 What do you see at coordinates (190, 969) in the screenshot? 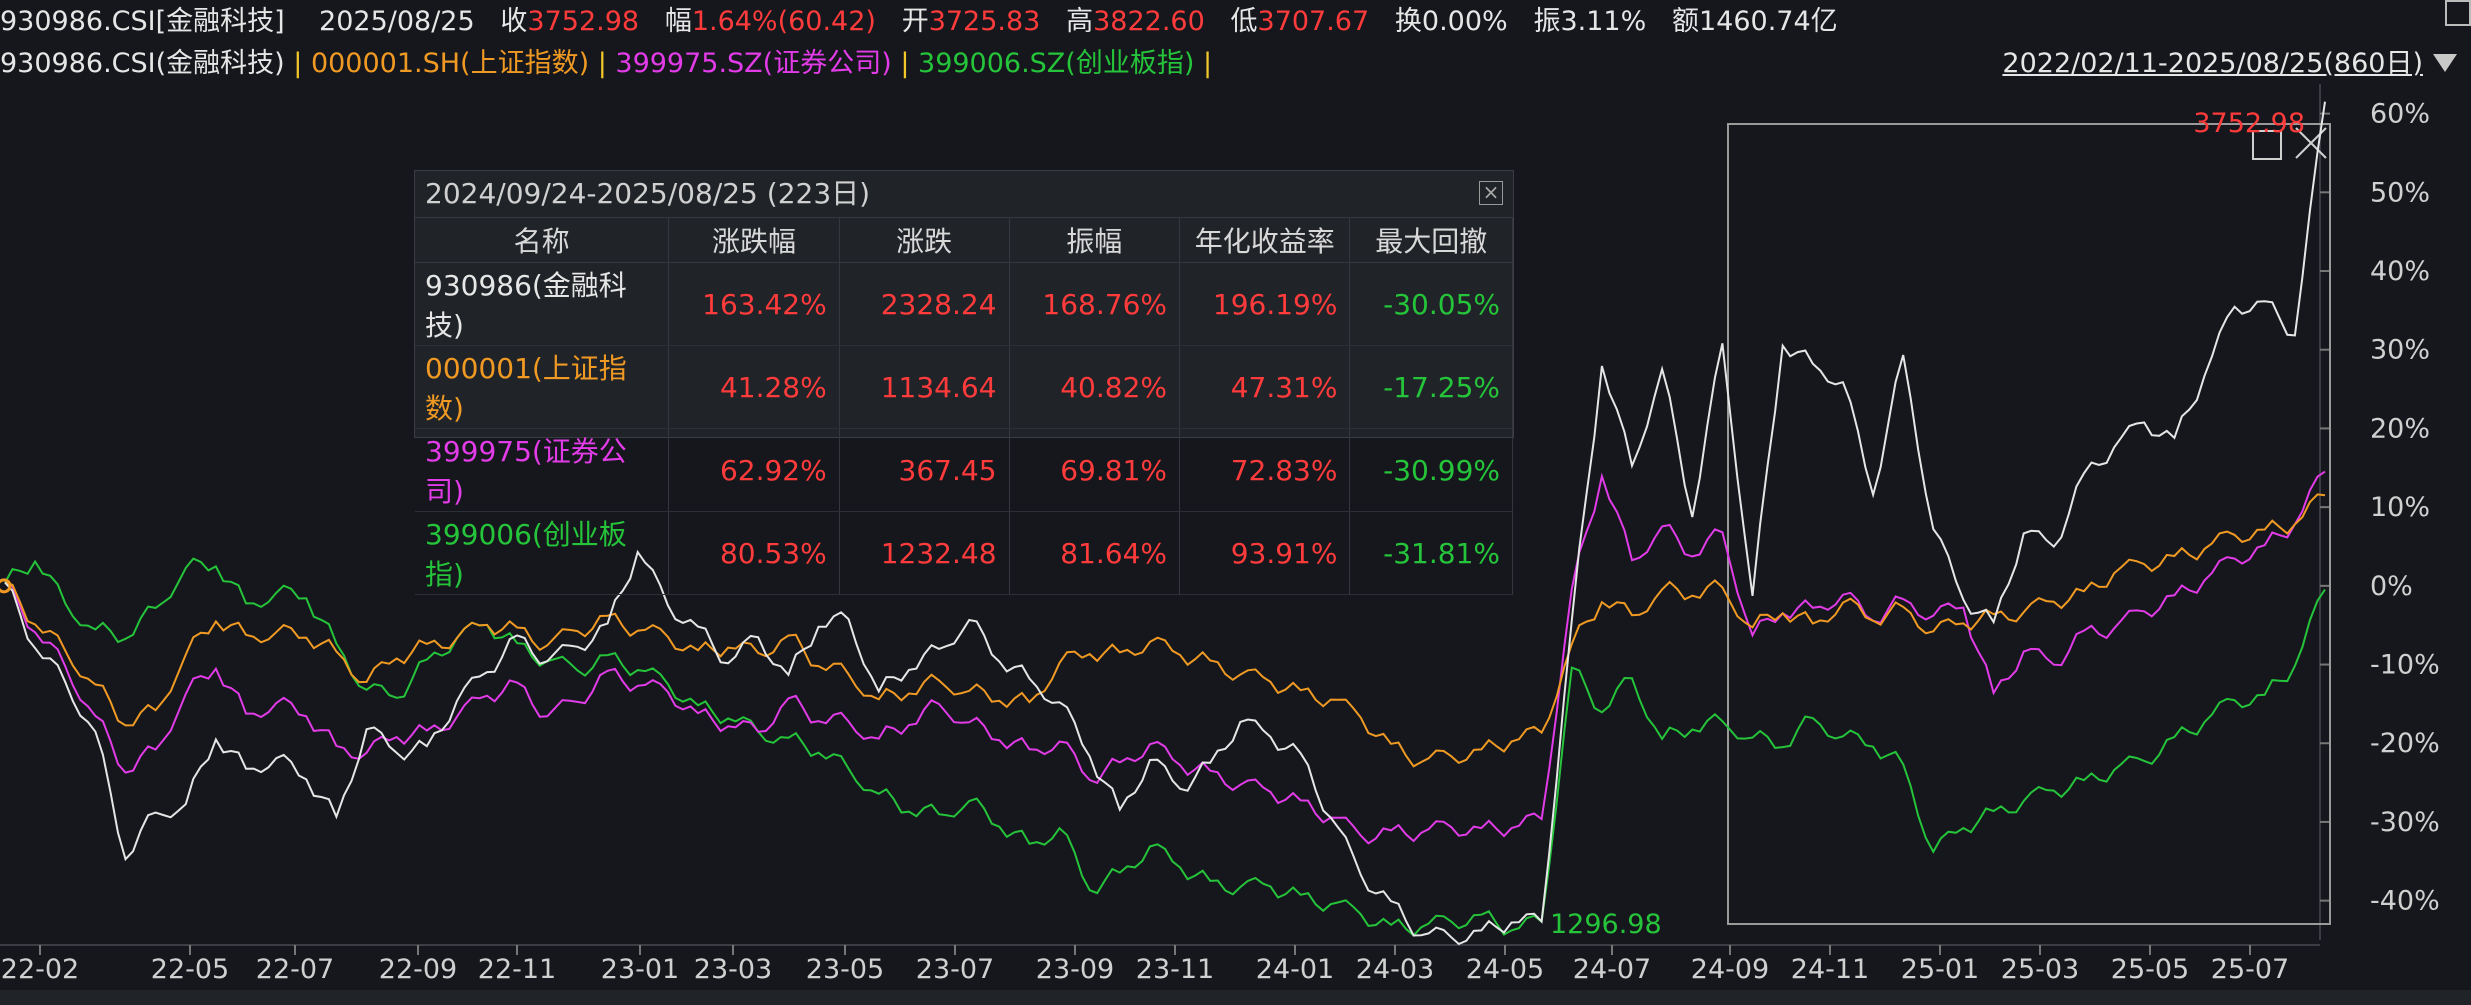
I see `x-tick-label: 22-05` at bounding box center [190, 969].